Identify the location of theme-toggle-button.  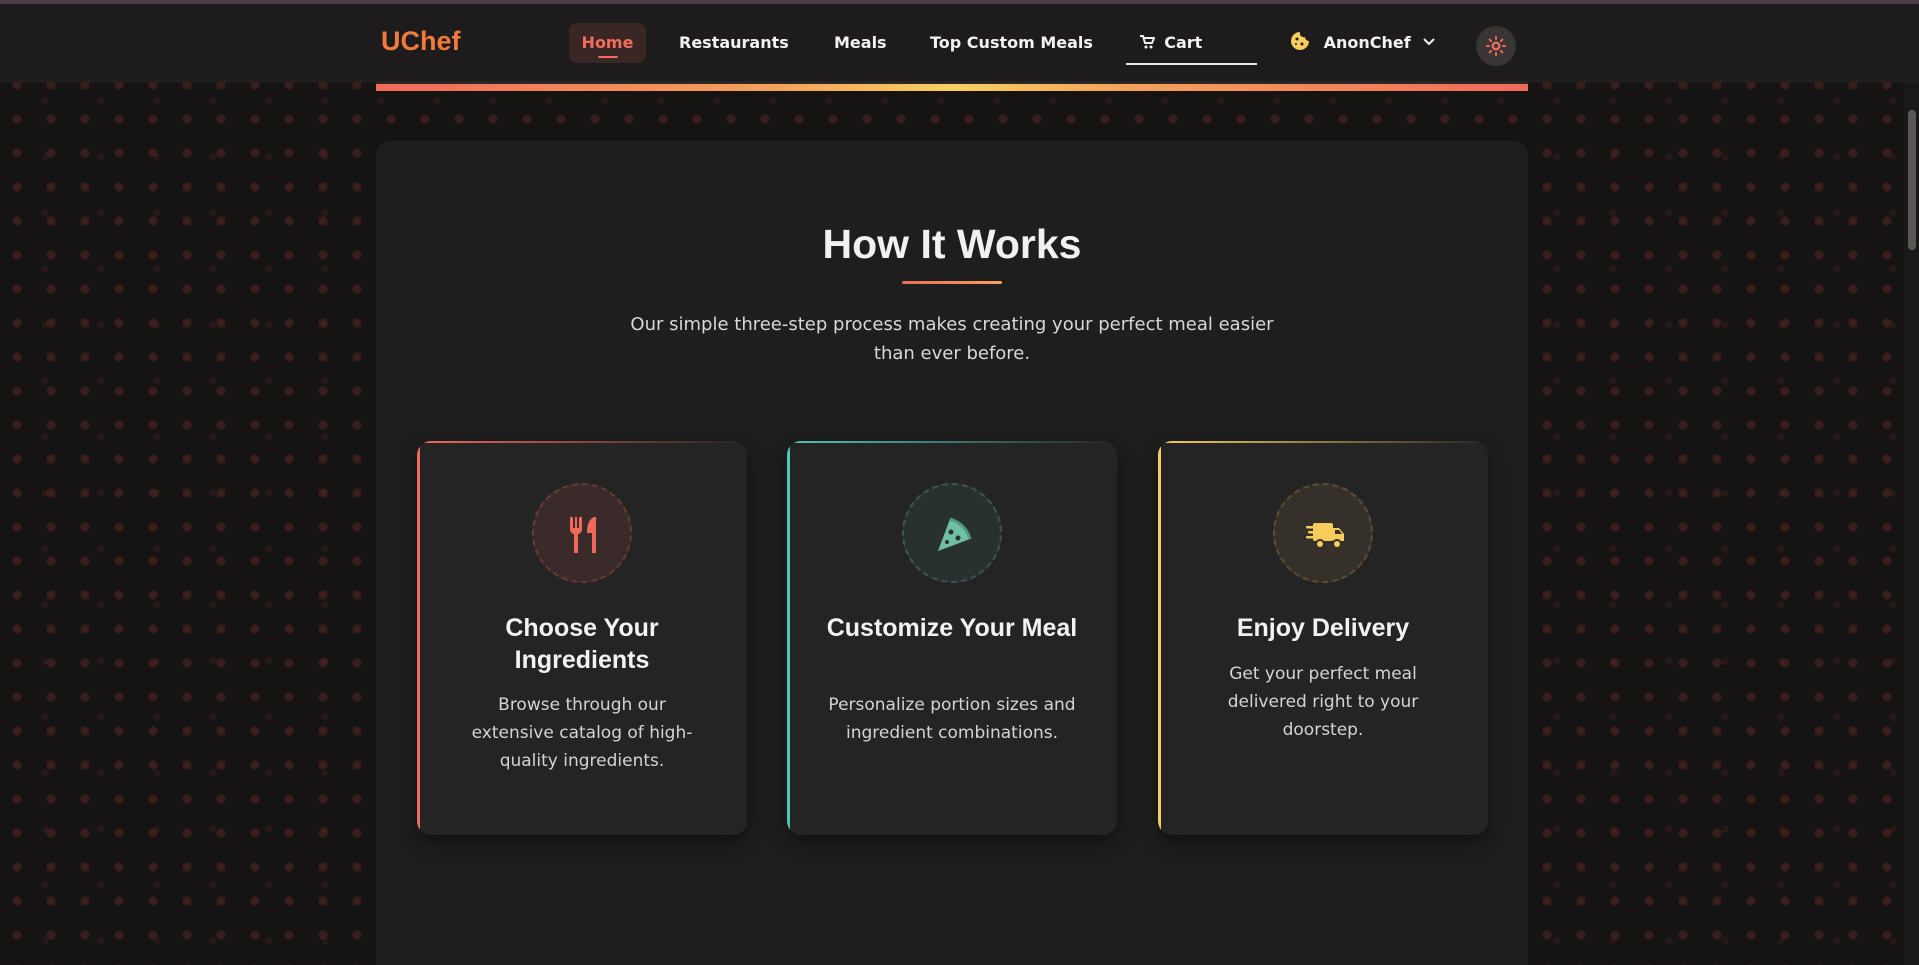
(1496, 46).